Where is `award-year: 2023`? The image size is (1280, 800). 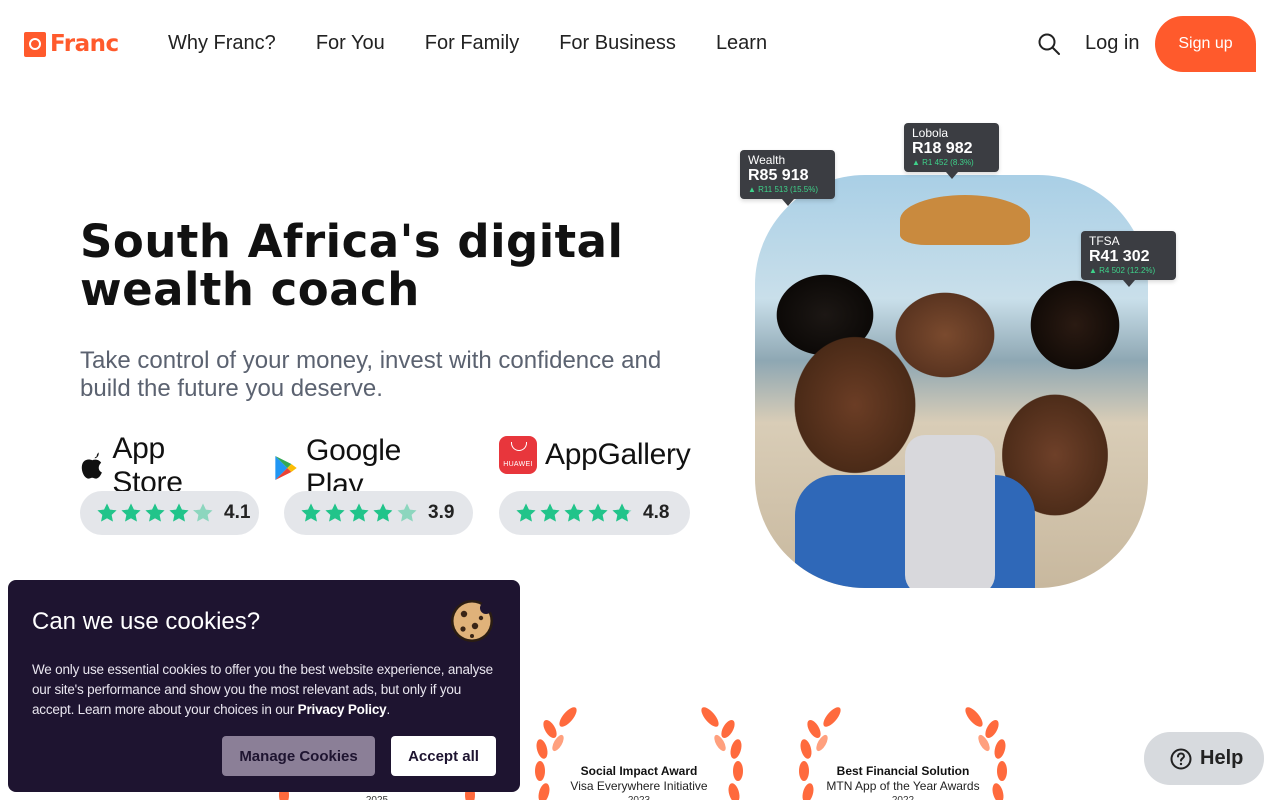
award-year: 2023 is located at coordinates (639, 797).